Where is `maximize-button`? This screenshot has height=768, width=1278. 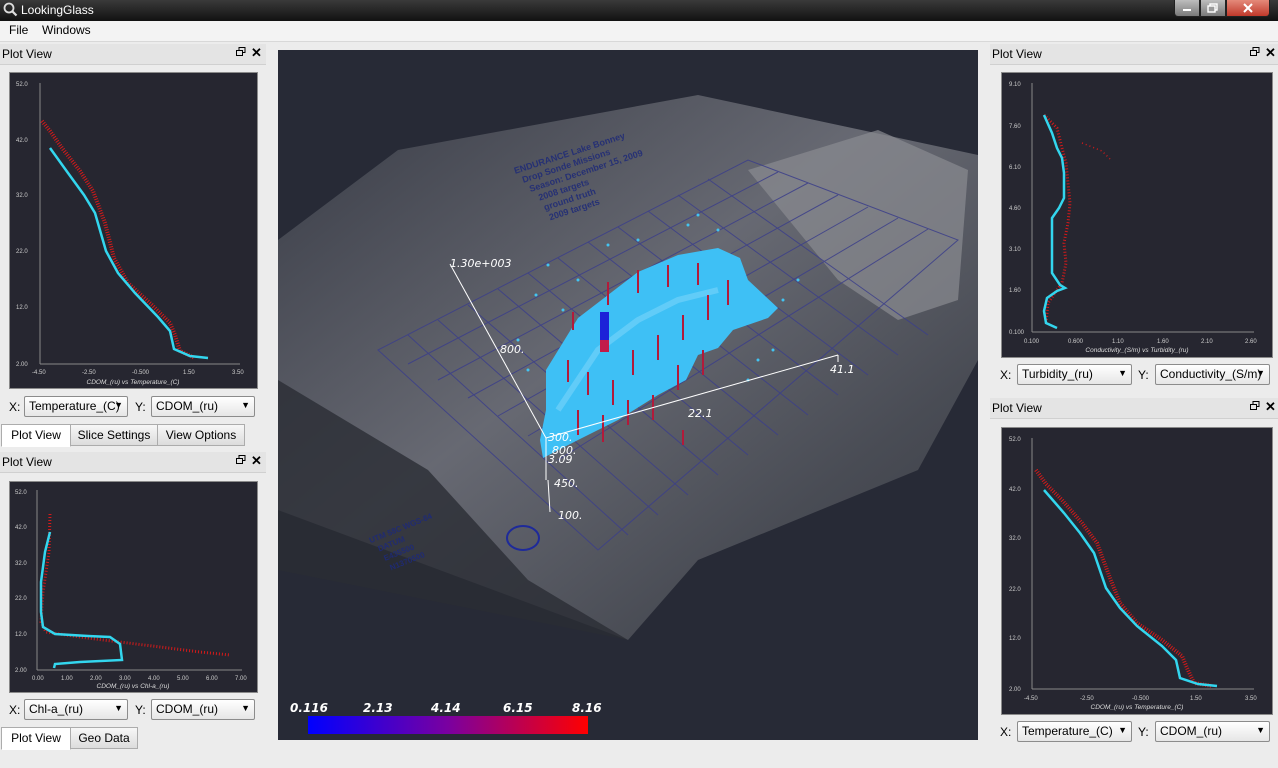
maximize-button is located at coordinates (1213, 8).